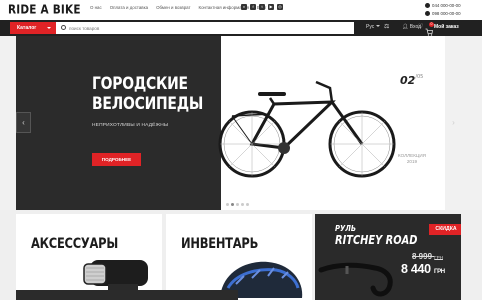 This screenshot has height=300, width=482. What do you see at coordinates (63, 27) in the screenshot?
I see `search-icon` at bounding box center [63, 27].